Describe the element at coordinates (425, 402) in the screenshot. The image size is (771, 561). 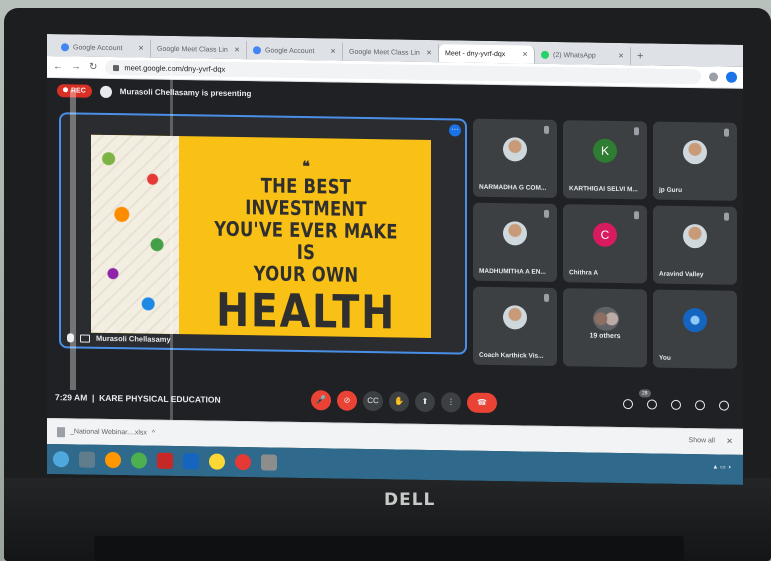
I see `present-button: ⬆` at that location.